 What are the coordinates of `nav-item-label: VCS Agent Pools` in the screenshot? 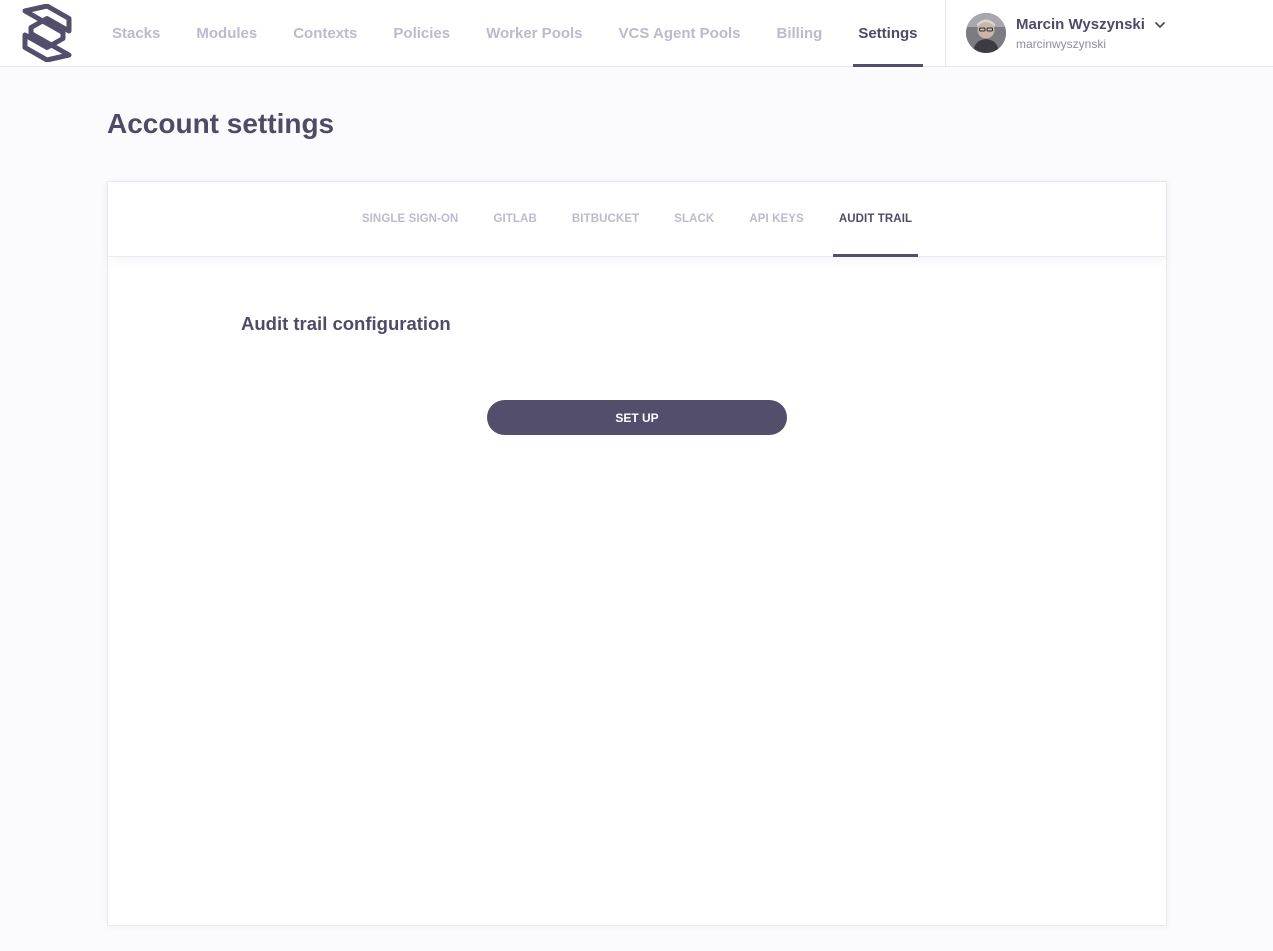 It's located at (679, 33).